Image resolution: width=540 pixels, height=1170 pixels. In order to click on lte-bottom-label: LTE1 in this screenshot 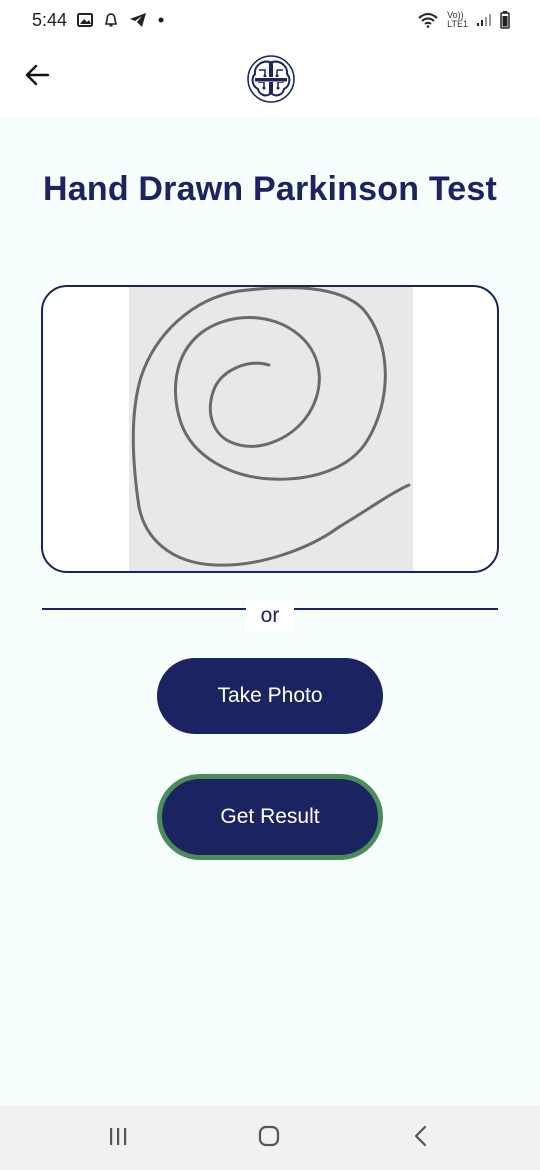, I will do `click(457, 24)`.